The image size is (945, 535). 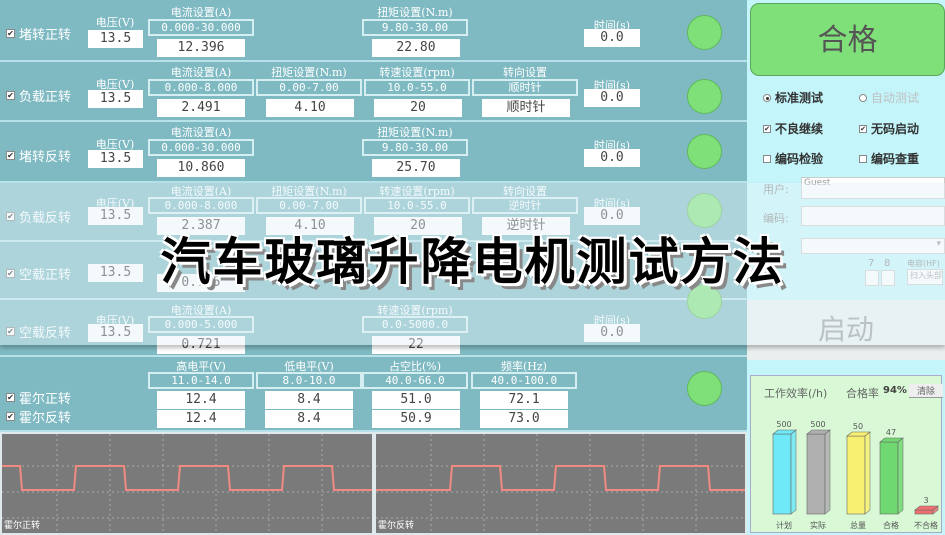 What do you see at coordinates (889, 97) in the screenshot?
I see `auto-test-radio: 自动测试` at bounding box center [889, 97].